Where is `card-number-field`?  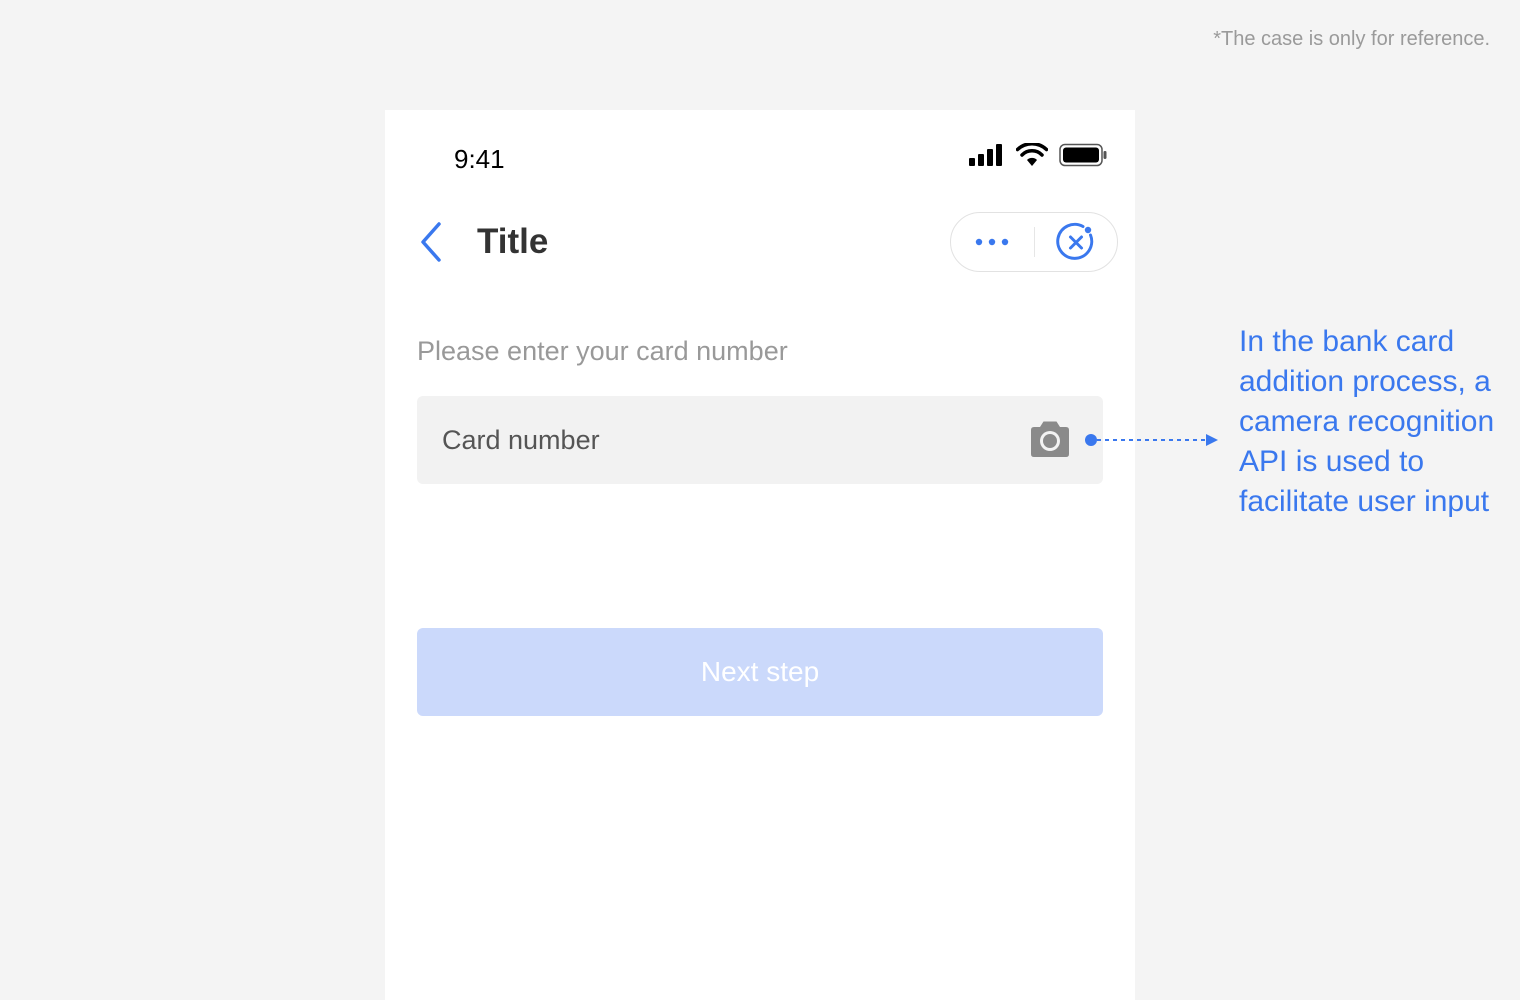
card-number-field is located at coordinates (760, 440).